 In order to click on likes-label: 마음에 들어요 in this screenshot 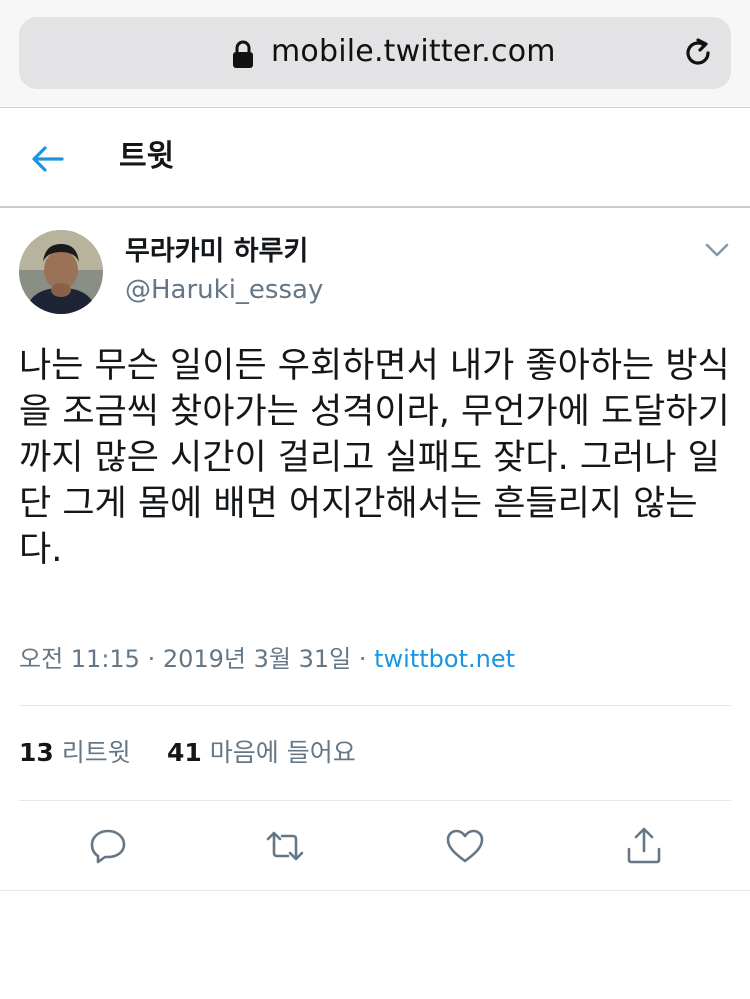, I will do `click(282, 752)`.